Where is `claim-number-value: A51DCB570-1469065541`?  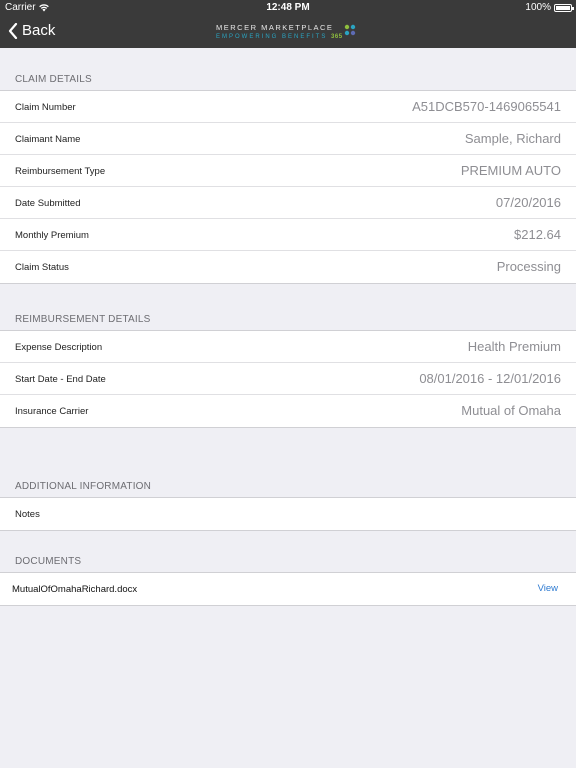 claim-number-value: A51DCB570-1469065541 is located at coordinates (486, 106).